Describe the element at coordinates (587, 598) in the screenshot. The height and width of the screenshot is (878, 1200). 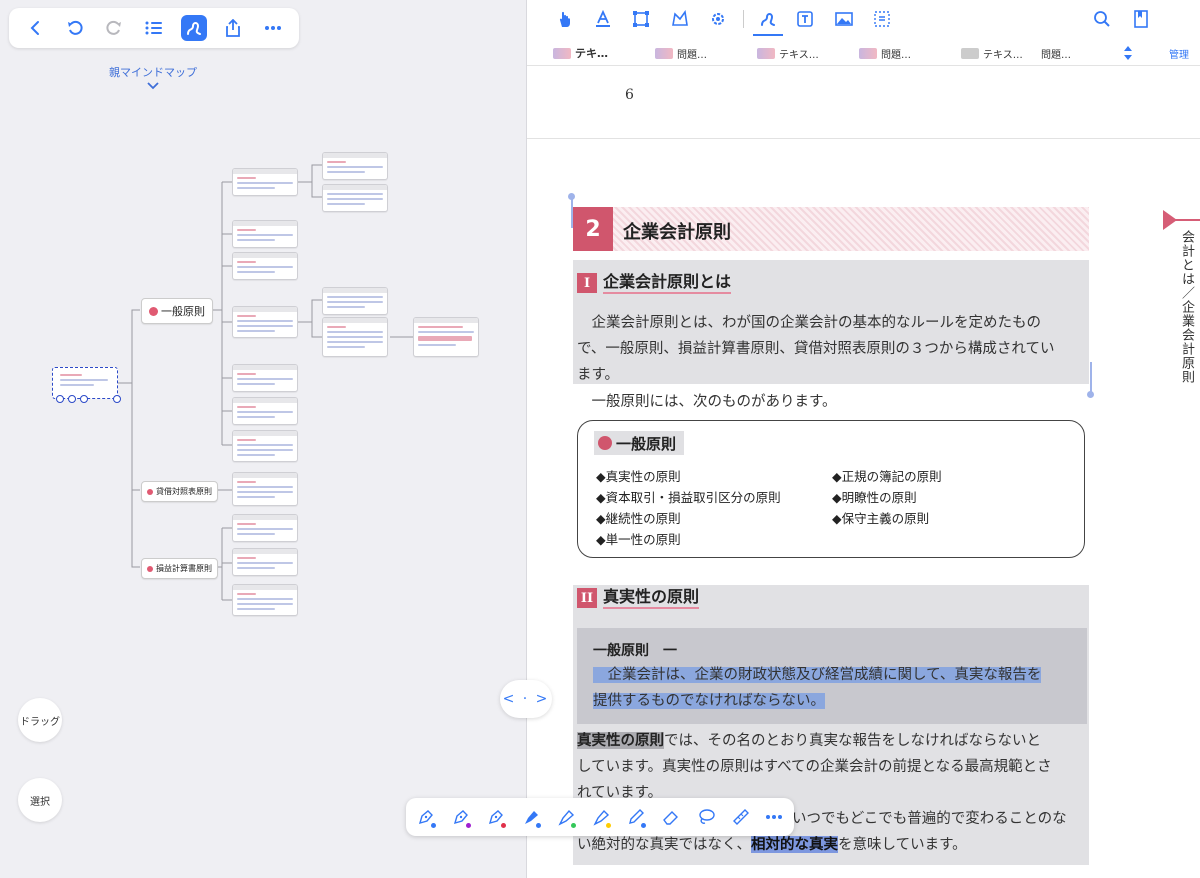
I see `subsection-numeral: II` at that location.